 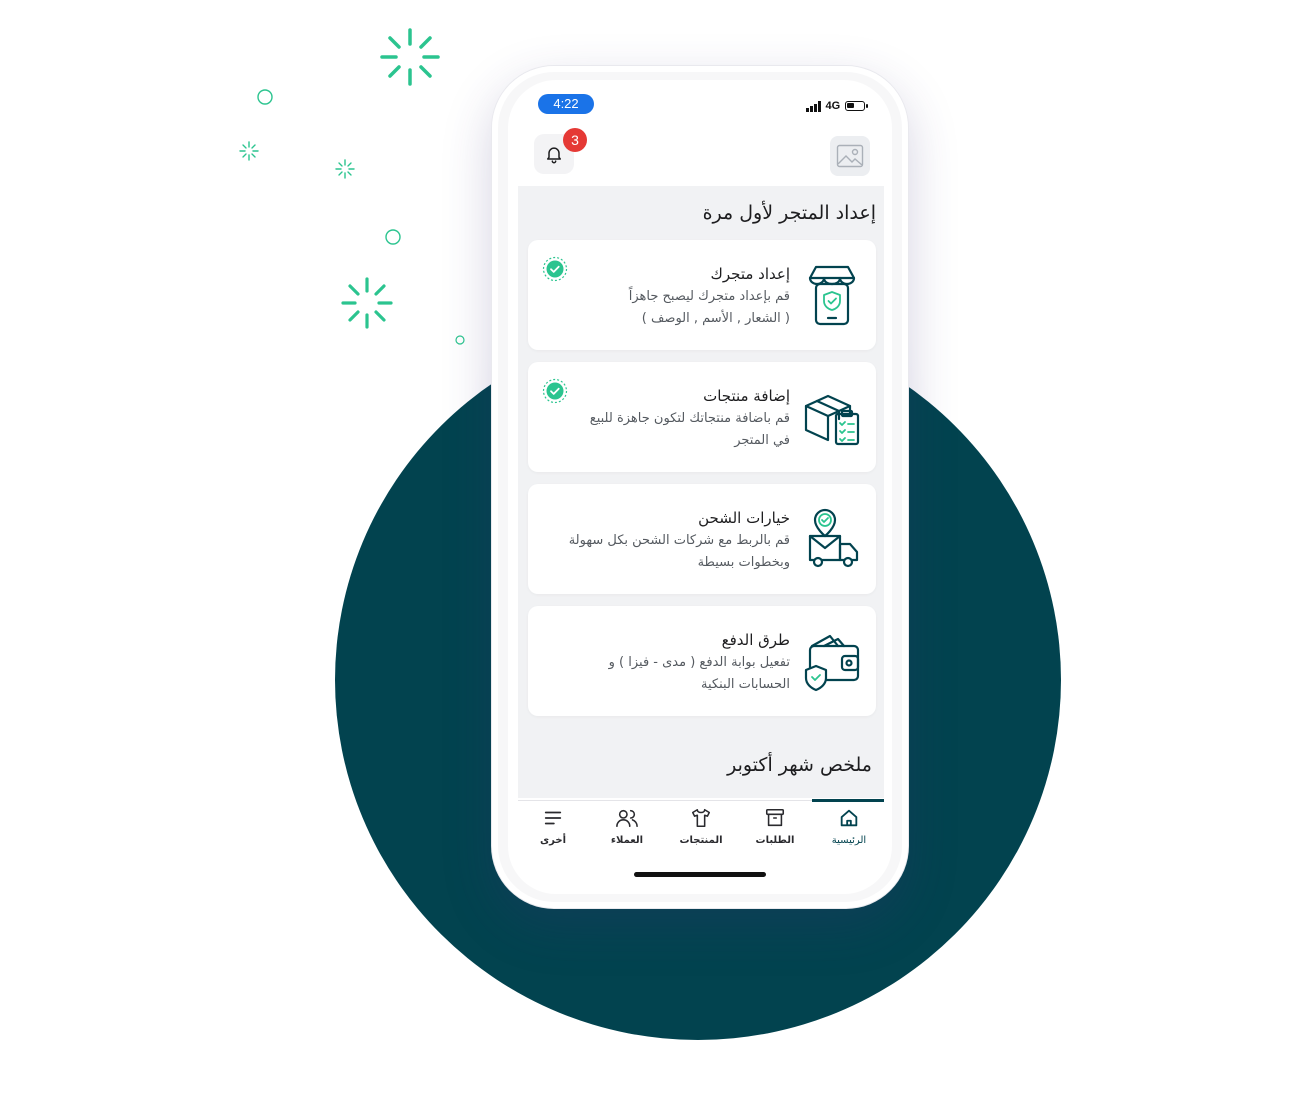 What do you see at coordinates (762, 440) in the screenshot?
I see `card-description: في المتجر` at bounding box center [762, 440].